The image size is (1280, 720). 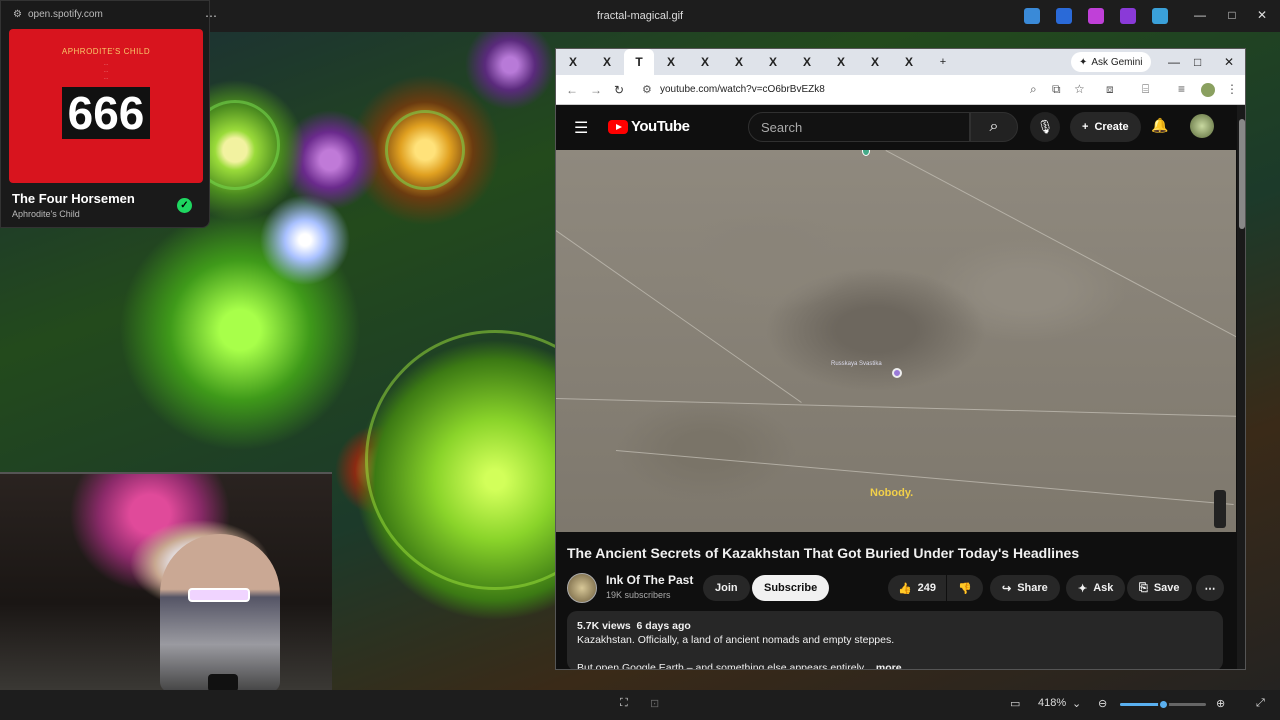 I want to click on like-button: 👍 249, so click(x=917, y=588).